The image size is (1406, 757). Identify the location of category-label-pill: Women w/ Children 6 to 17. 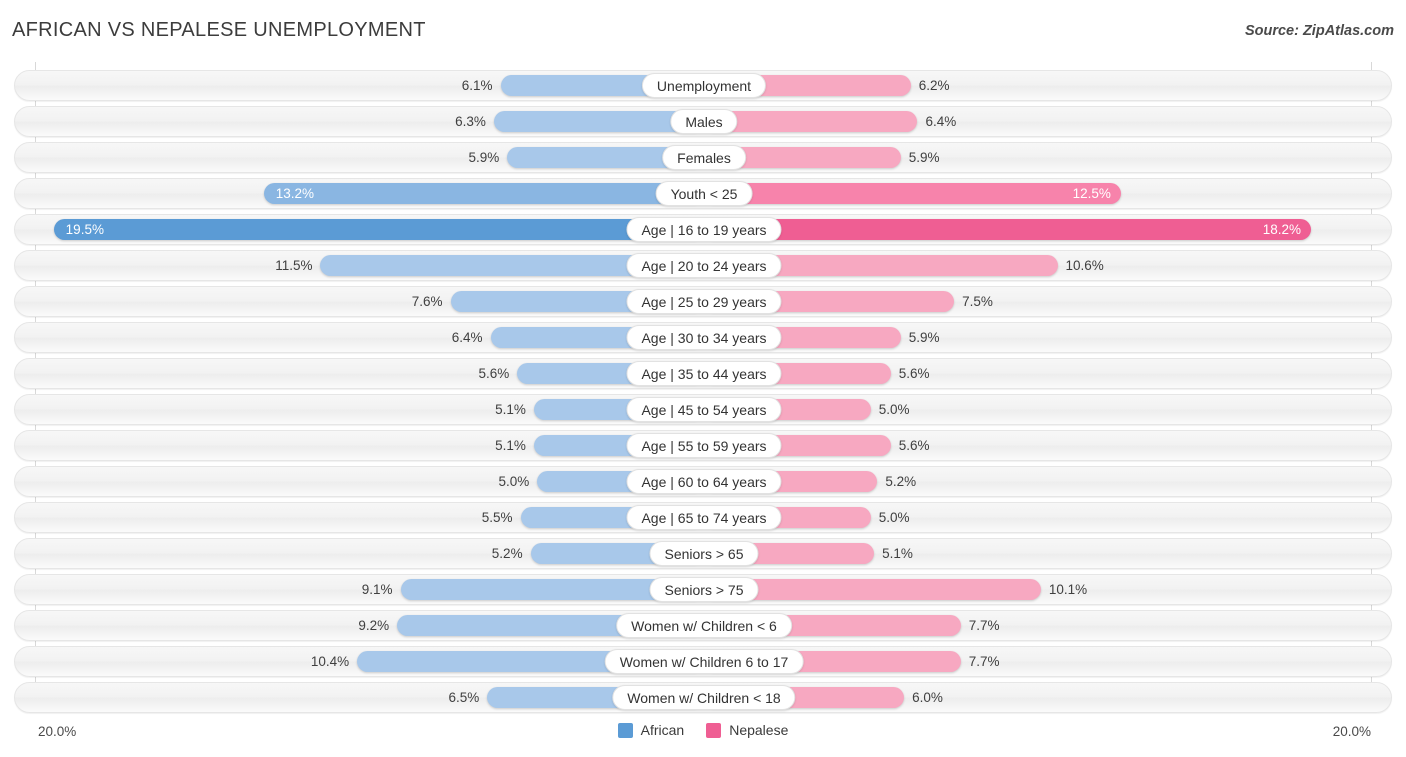
(704, 661).